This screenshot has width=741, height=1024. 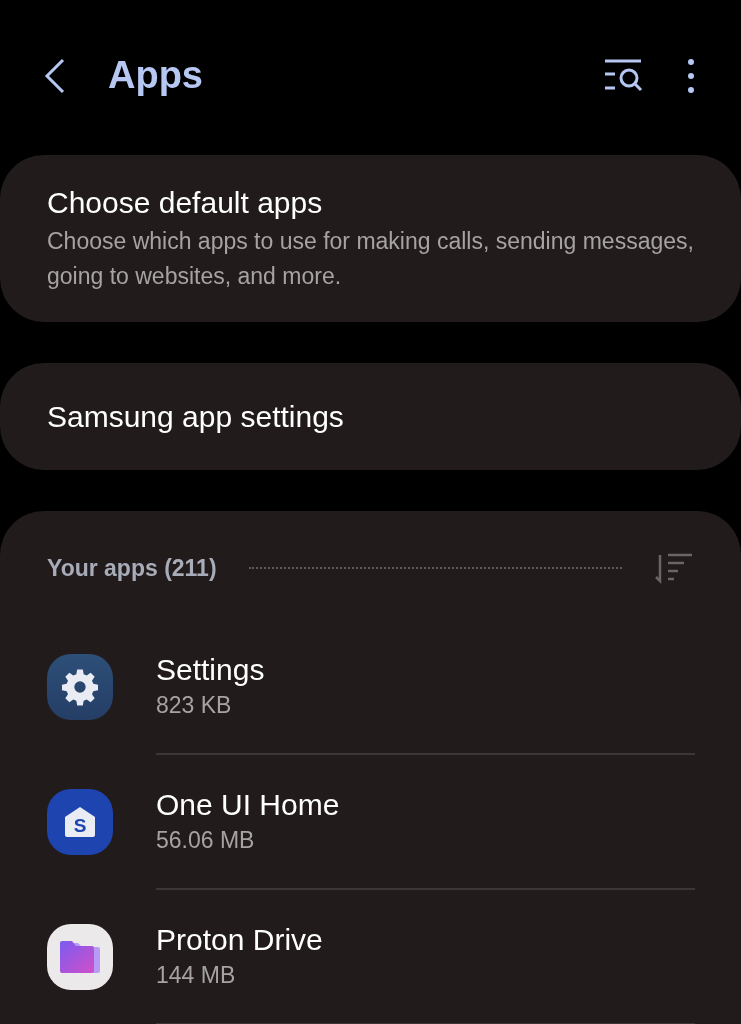 What do you see at coordinates (370, 687) in the screenshot?
I see `app-list-item: Settings 823 KB` at bounding box center [370, 687].